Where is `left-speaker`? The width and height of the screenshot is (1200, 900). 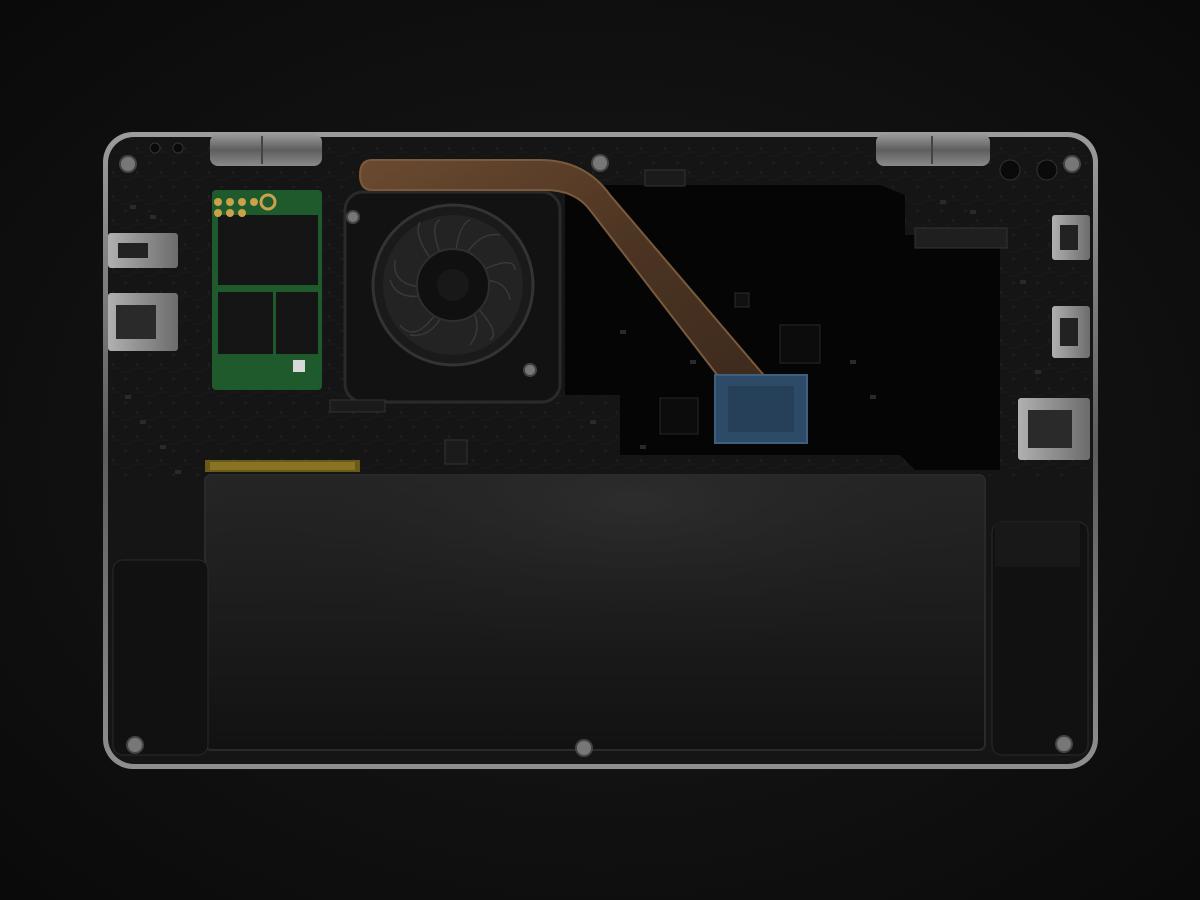
left-speaker is located at coordinates (160, 657).